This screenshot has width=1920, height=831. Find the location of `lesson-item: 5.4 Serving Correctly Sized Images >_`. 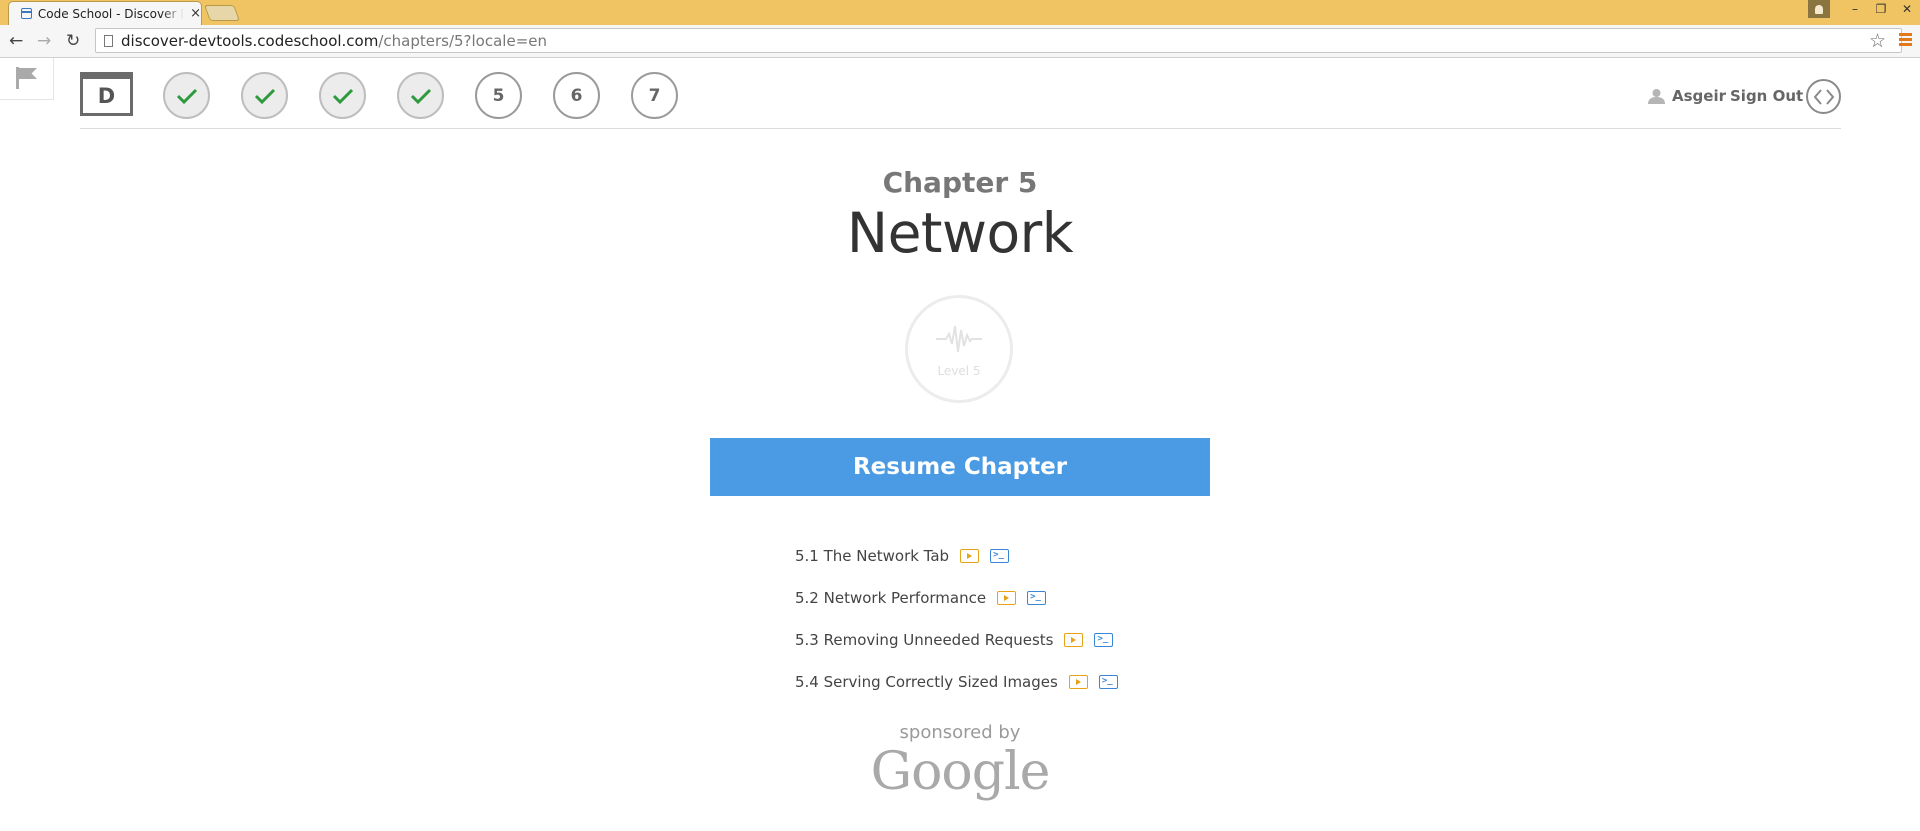

lesson-item: 5.4 Serving Correctly Sized Images >_ is located at coordinates (956, 682).